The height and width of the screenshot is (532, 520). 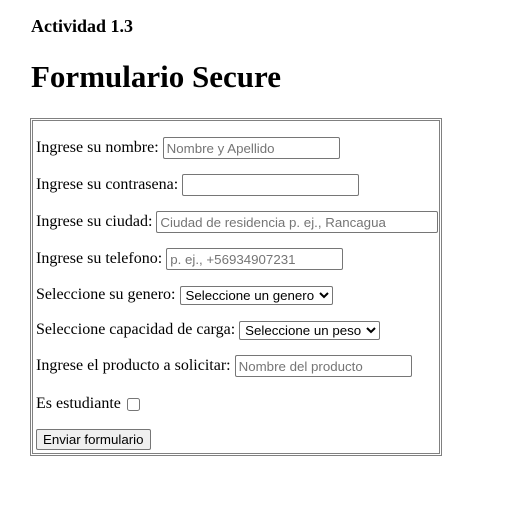 What do you see at coordinates (310, 330) in the screenshot?
I see `carga-select: Seleccione un peso` at bounding box center [310, 330].